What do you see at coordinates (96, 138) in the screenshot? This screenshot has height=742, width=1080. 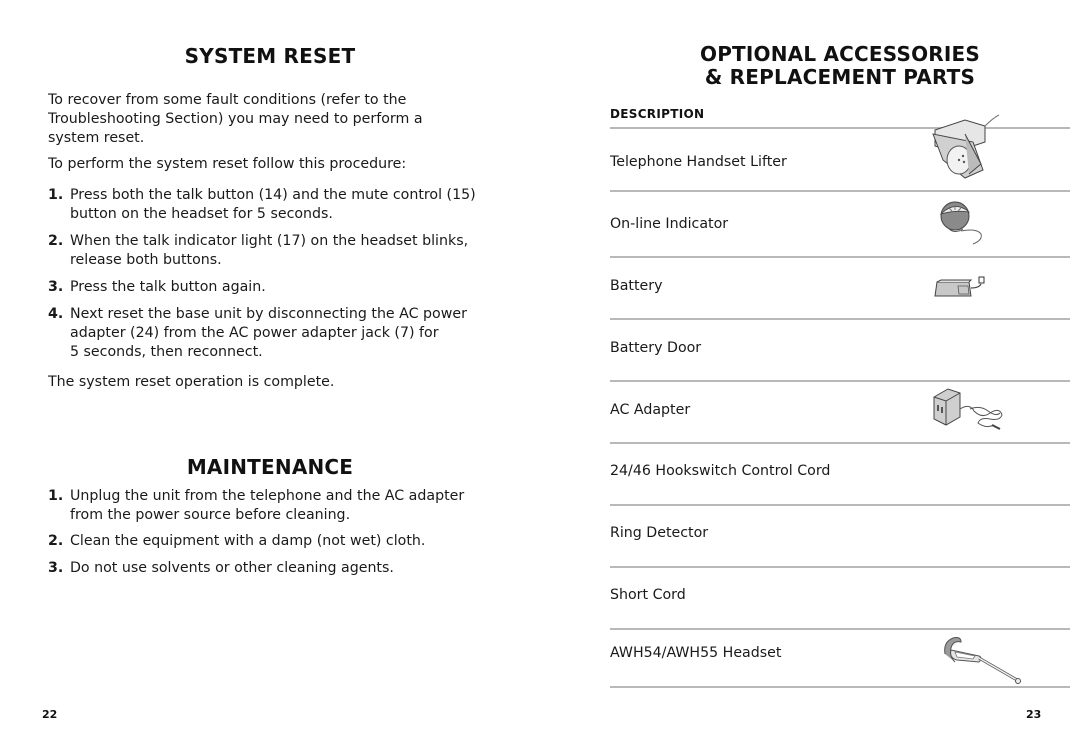 I see `intro-line: system reset.` at bounding box center [96, 138].